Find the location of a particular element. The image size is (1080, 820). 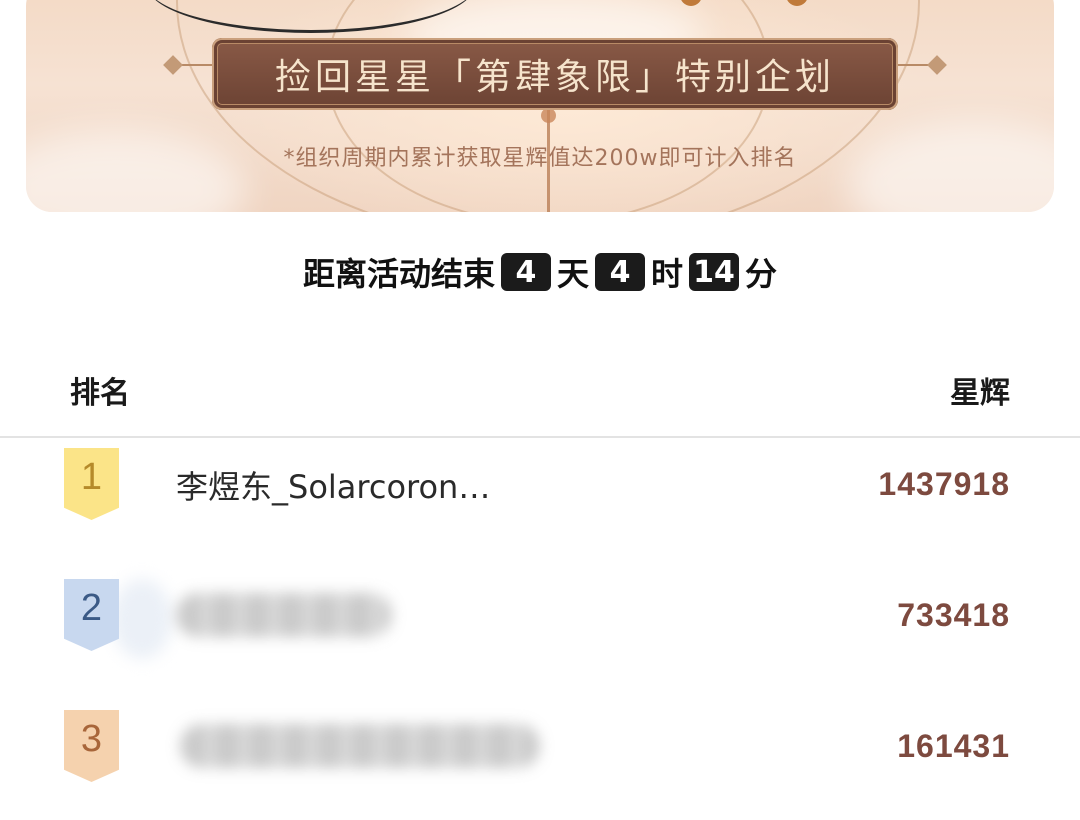

leaderboard-row: 1 李煜东_Solarcoron… 1437918 is located at coordinates (540, 490).